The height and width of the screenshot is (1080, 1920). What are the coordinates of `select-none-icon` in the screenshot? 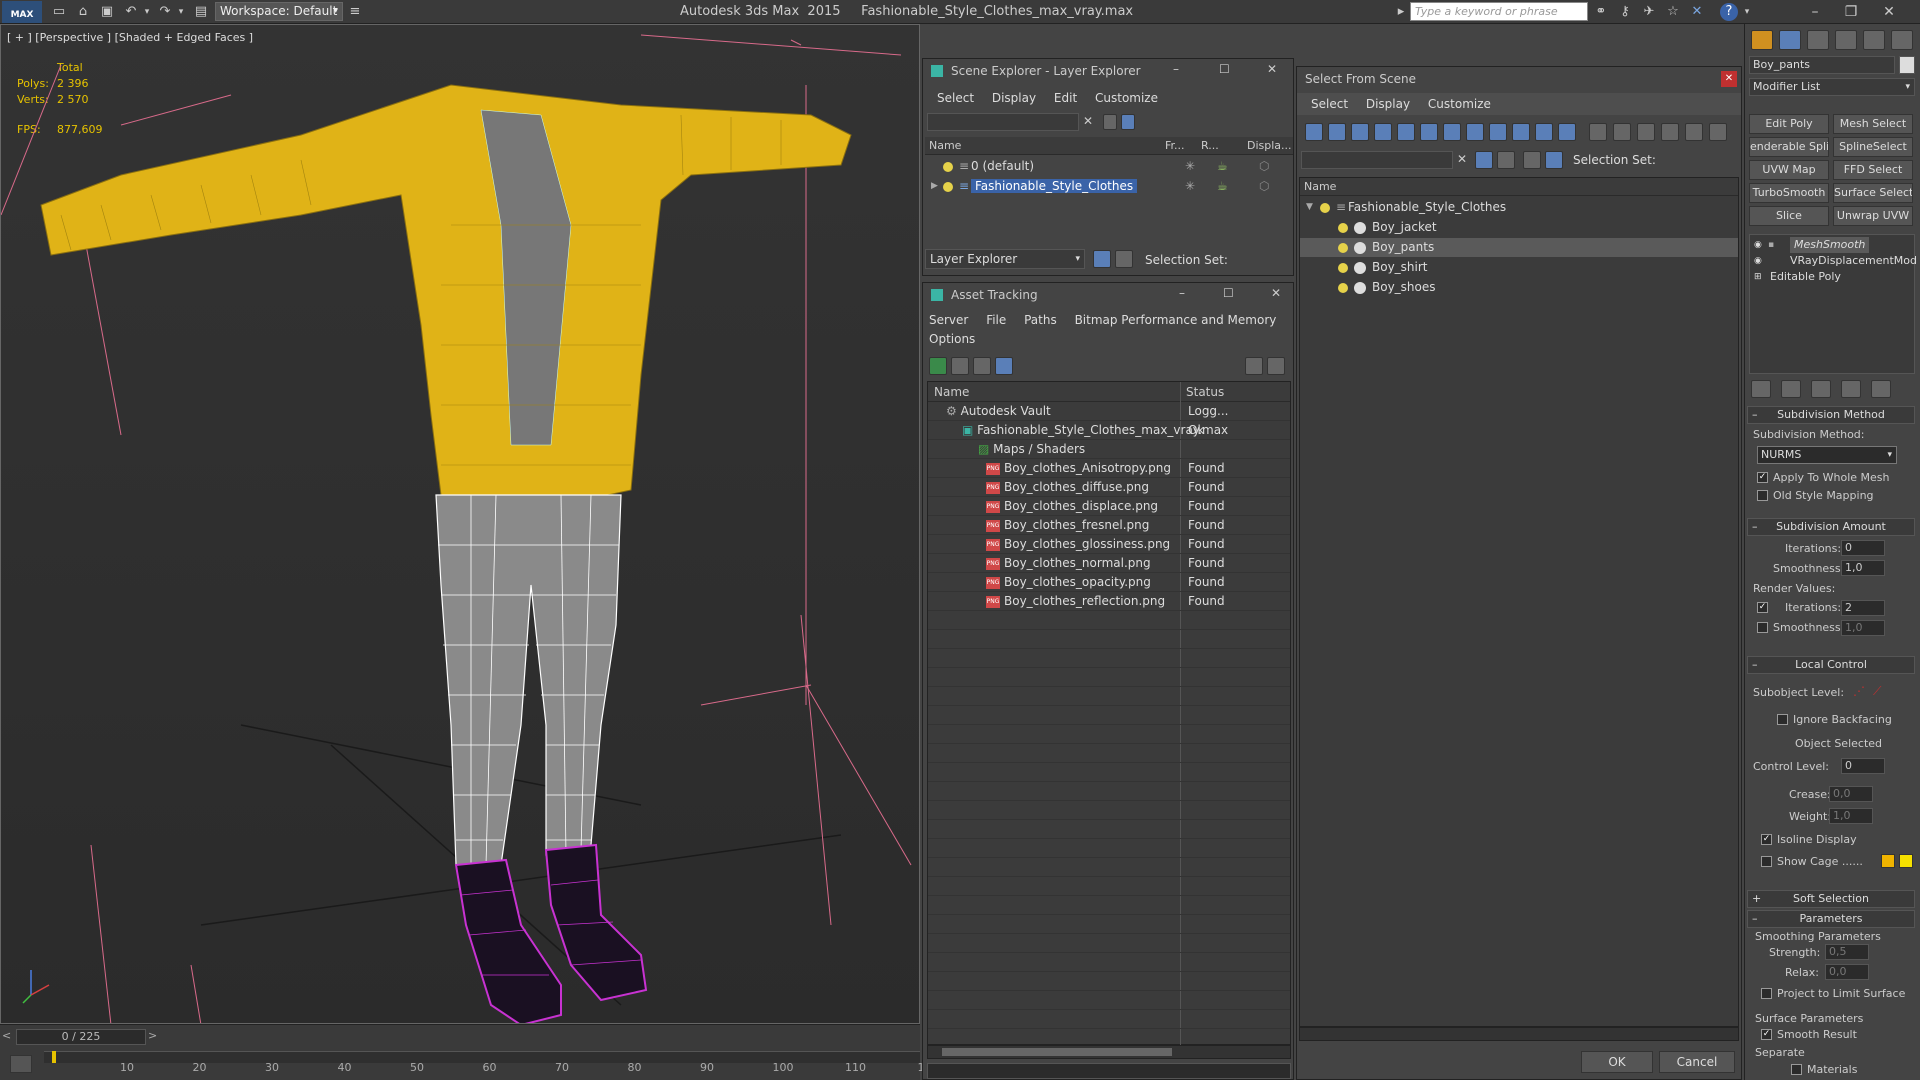 It's located at (1622, 132).